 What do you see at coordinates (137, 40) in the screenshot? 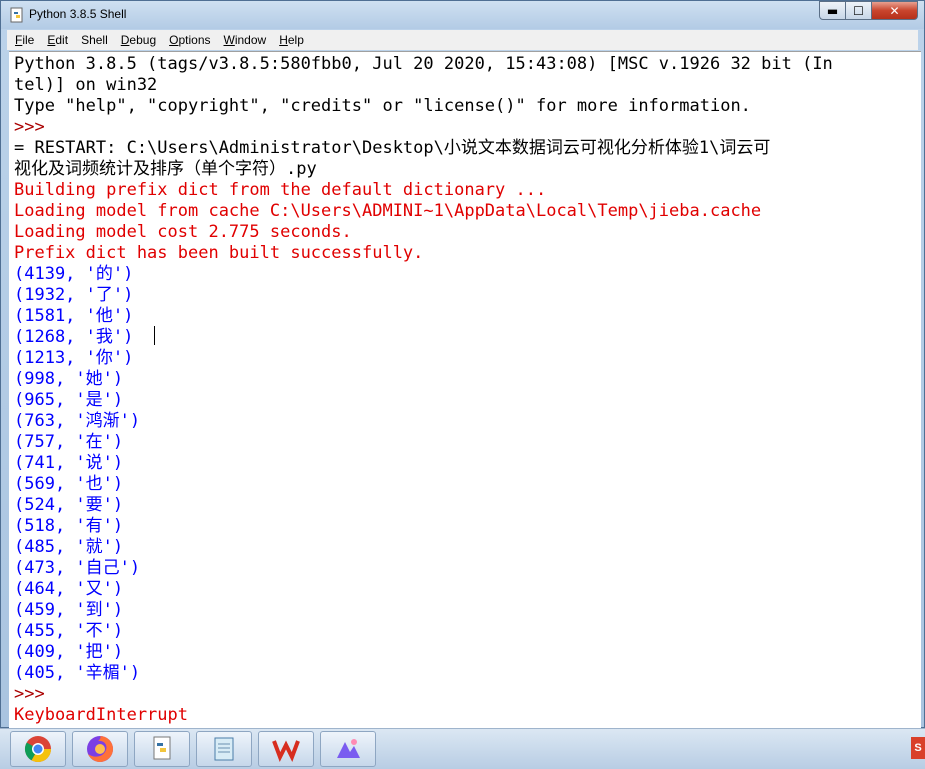
I see `menu-debug: Debug` at bounding box center [137, 40].